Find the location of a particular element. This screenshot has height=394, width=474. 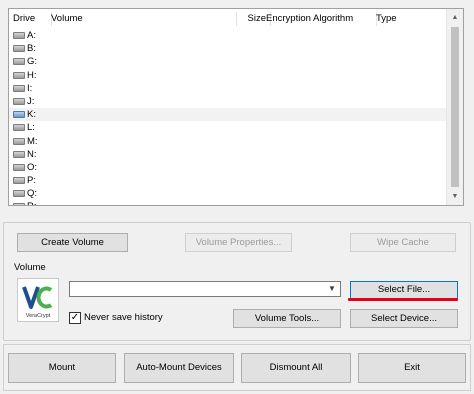

drive-letter: H: is located at coordinates (32, 75).